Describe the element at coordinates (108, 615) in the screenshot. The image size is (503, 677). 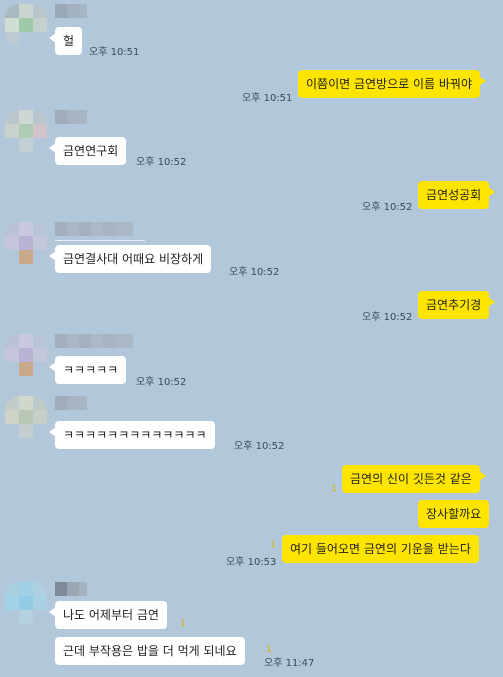
I see `message-bubble: 나도 어제부터 금연` at that location.